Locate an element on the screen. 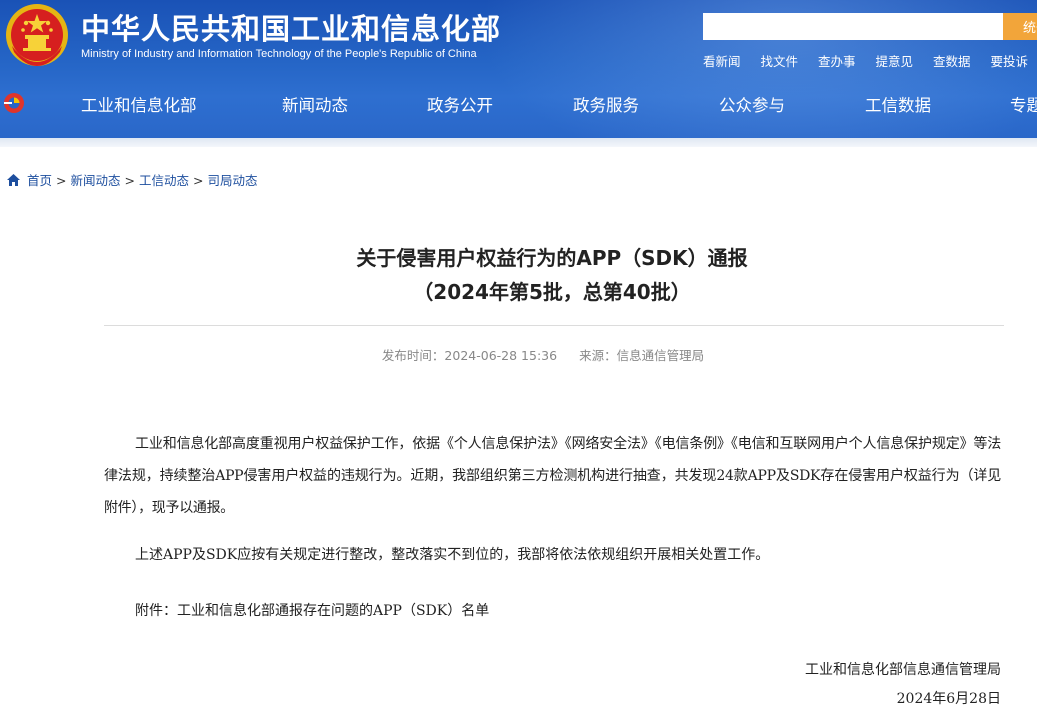 The height and width of the screenshot is (724, 1037). nav-item-special-topics: 专题 is located at coordinates (1023, 104).